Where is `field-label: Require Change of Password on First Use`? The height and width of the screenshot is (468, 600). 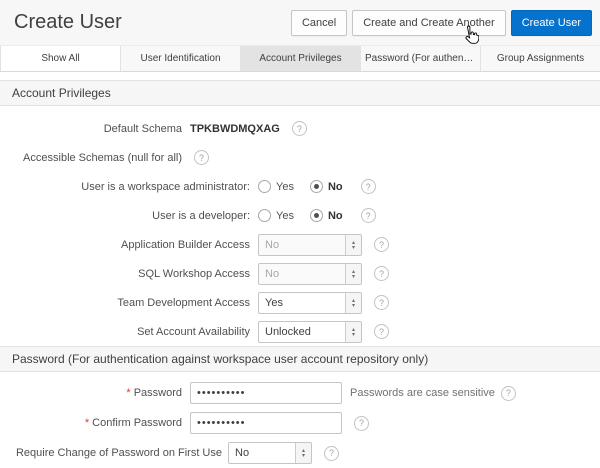
field-label: Require Change of Password on First Use is located at coordinates (118, 453).